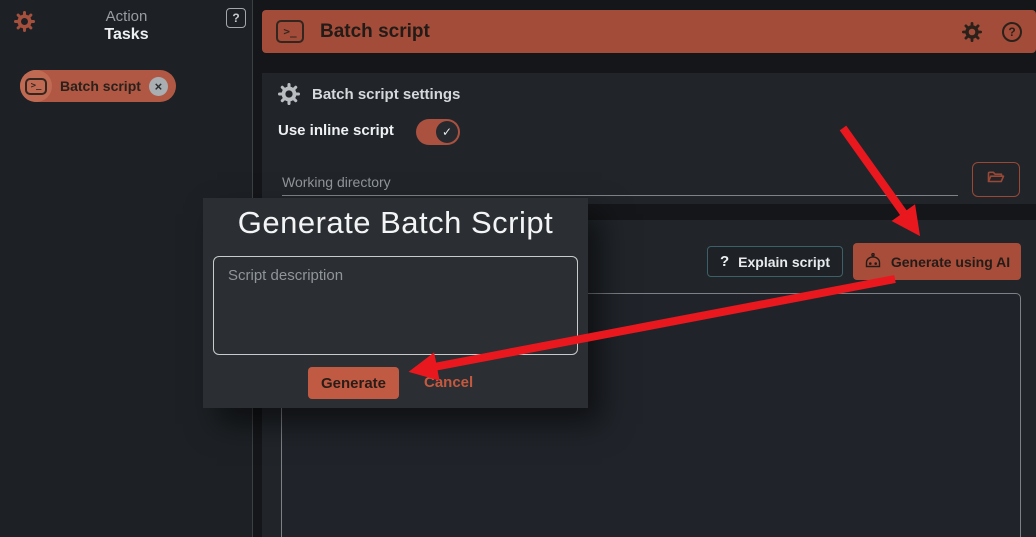  What do you see at coordinates (353, 383) in the screenshot?
I see `generate-button: Generate` at bounding box center [353, 383].